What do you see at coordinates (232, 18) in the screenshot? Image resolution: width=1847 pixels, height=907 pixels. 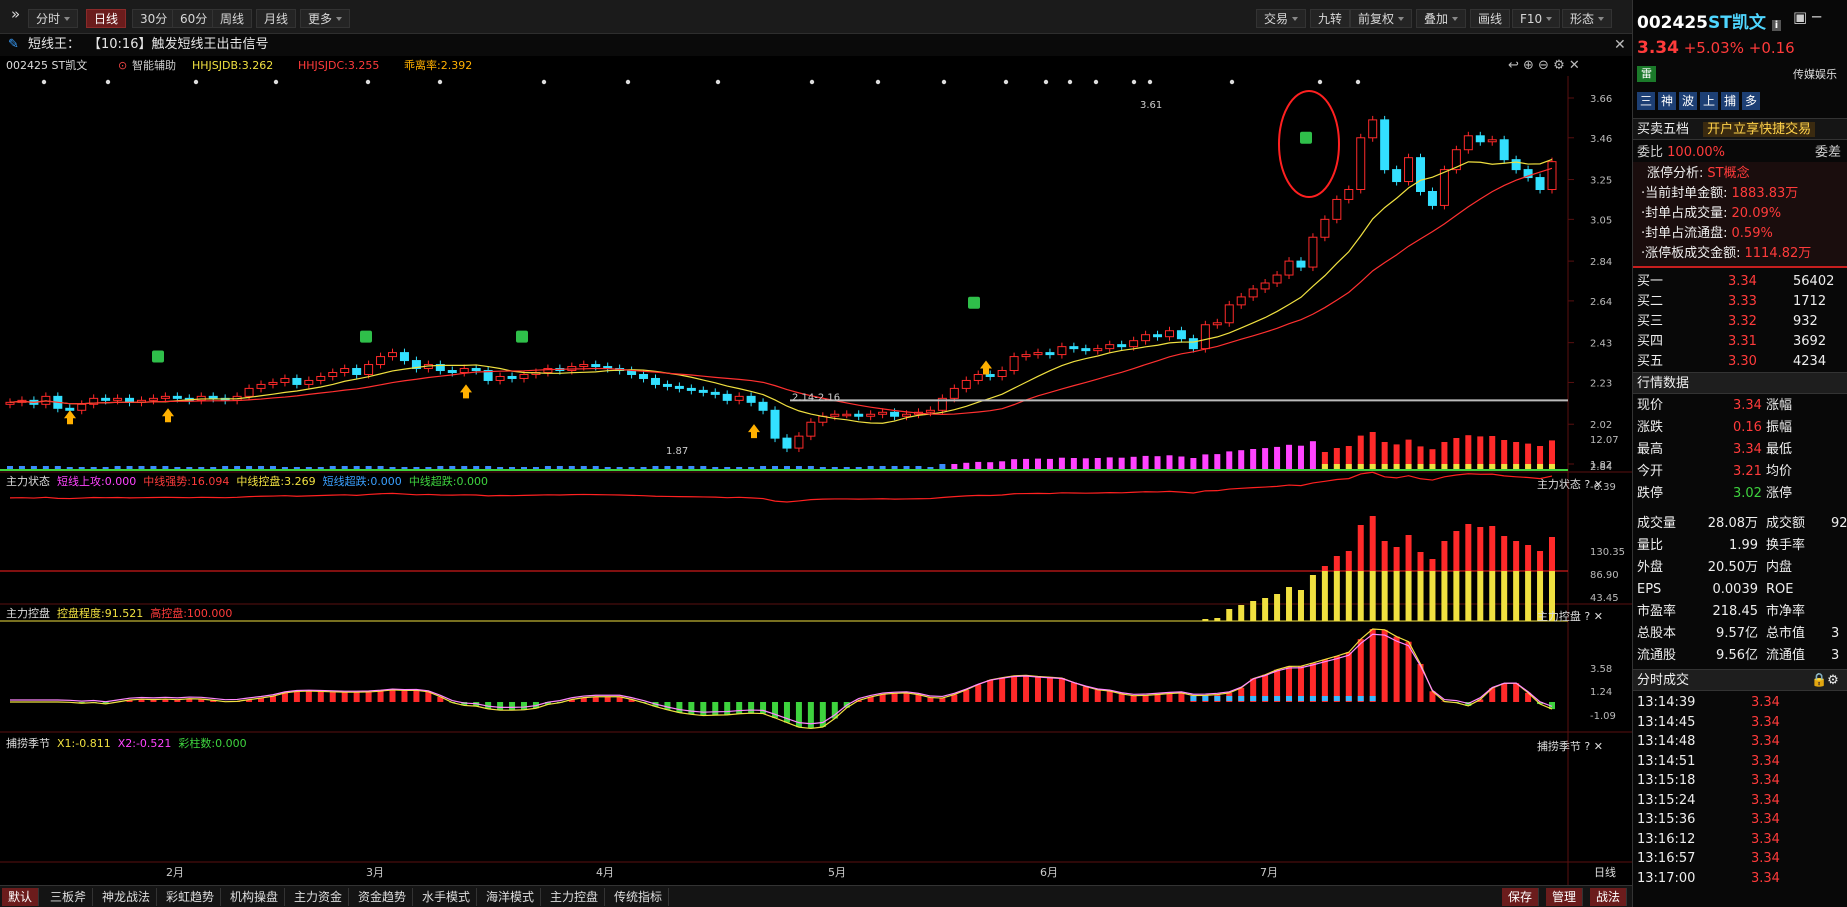 I see `tab-weekly: 周线` at bounding box center [232, 18].